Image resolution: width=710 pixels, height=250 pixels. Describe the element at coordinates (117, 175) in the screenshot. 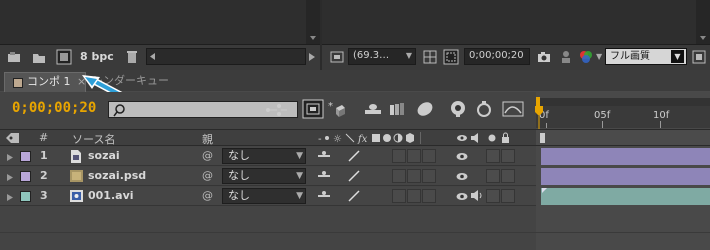

I see `layer-name: sozai.psd` at that location.